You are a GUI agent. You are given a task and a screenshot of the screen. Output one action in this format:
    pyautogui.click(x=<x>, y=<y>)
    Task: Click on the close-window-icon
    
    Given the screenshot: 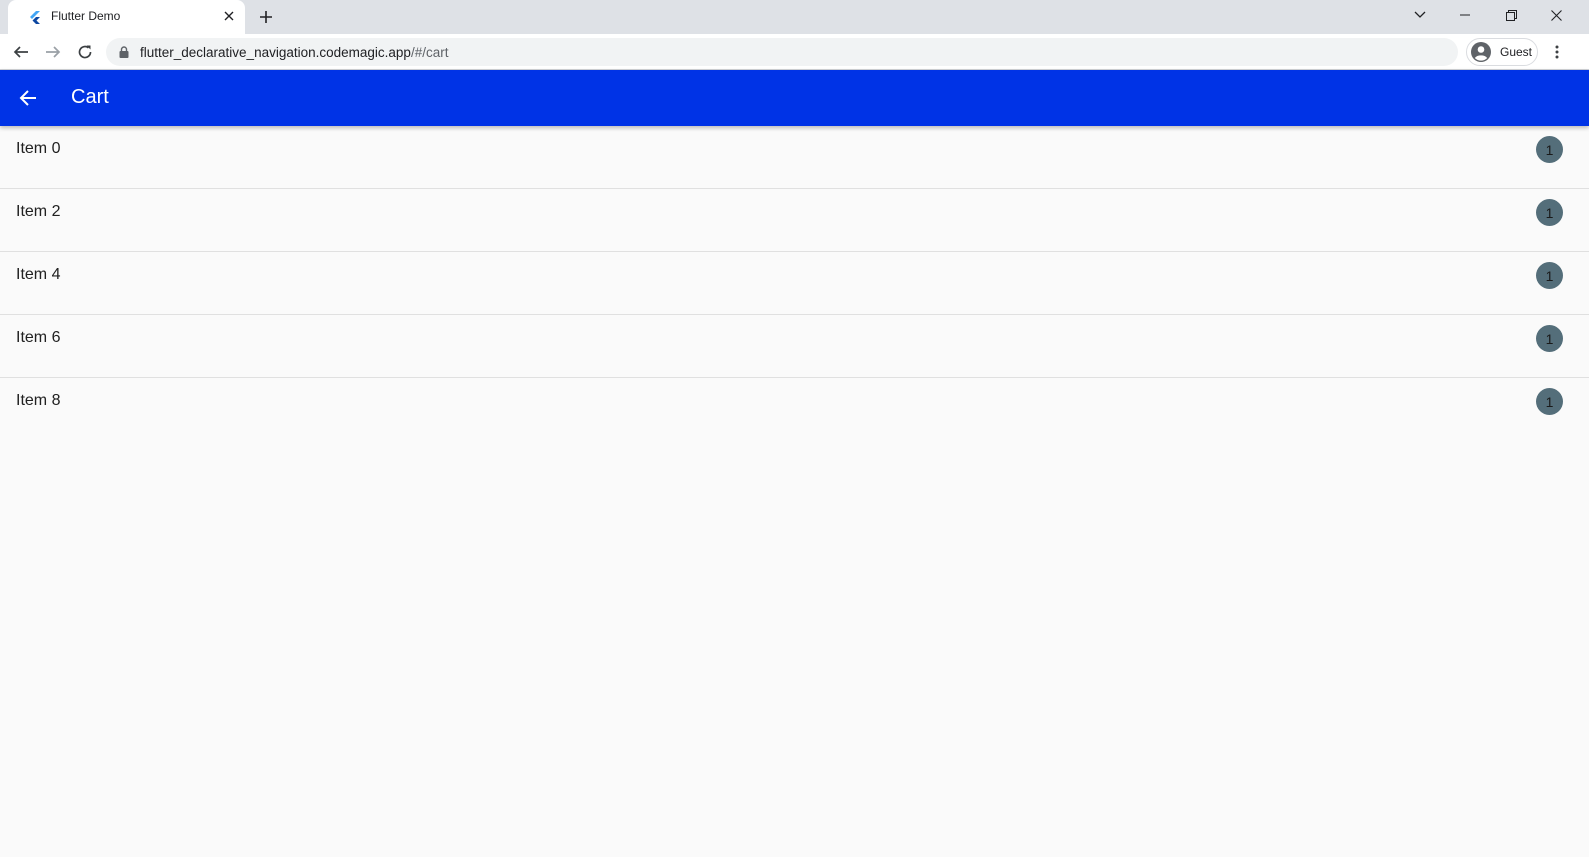 What is the action you would take?
    pyautogui.click(x=1556, y=15)
    